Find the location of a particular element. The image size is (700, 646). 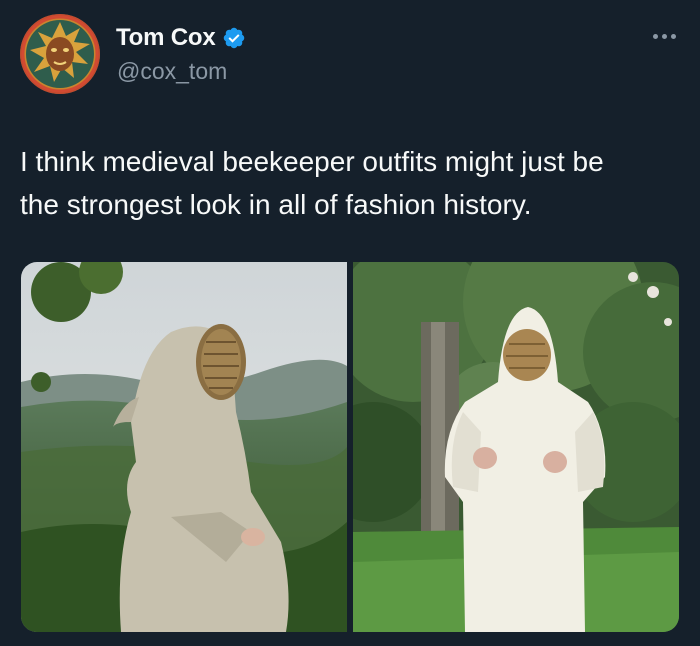

verified-badge-icon is located at coordinates (234, 38).